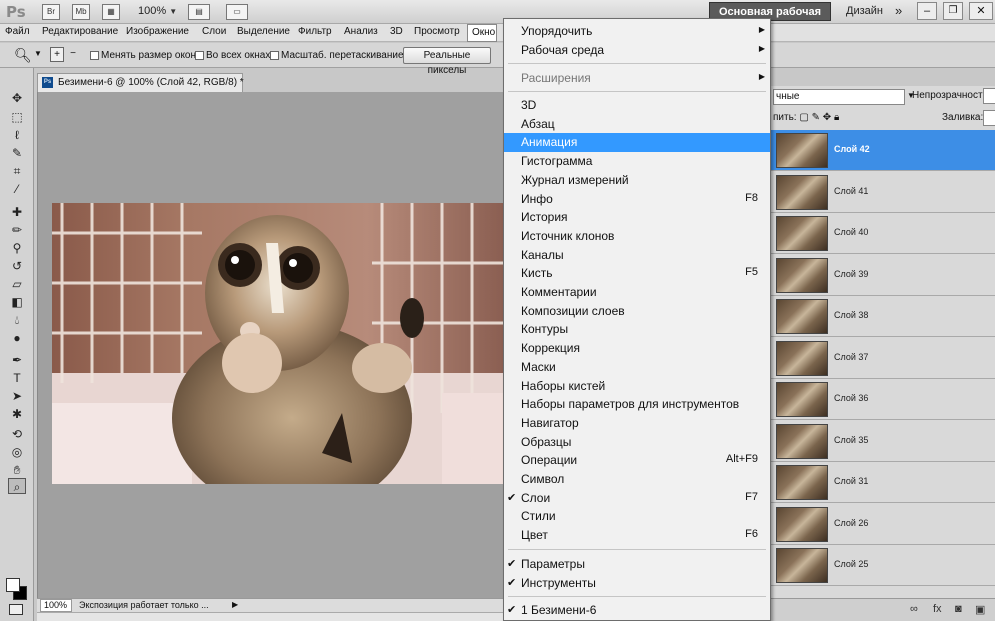 This screenshot has width=995, height=621. Describe the element at coordinates (637, 479) in the screenshot. I see `menu-item-character: Символ` at that location.